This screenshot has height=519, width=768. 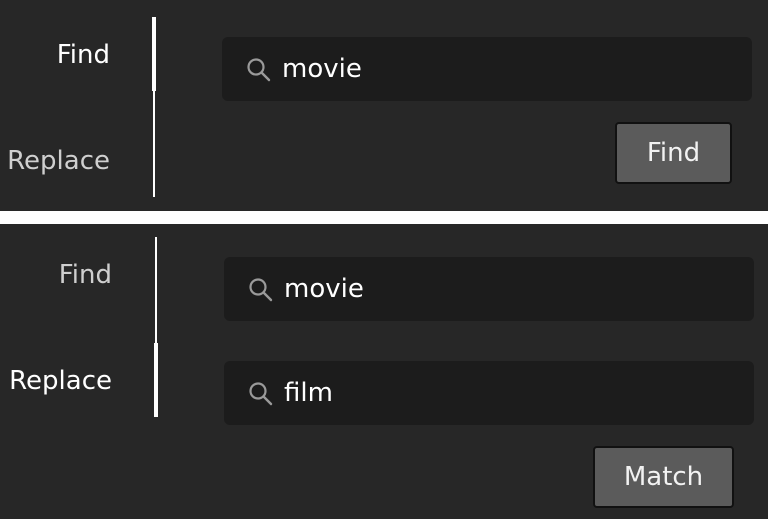 What do you see at coordinates (514, 393) in the screenshot?
I see `replace-input` at bounding box center [514, 393].